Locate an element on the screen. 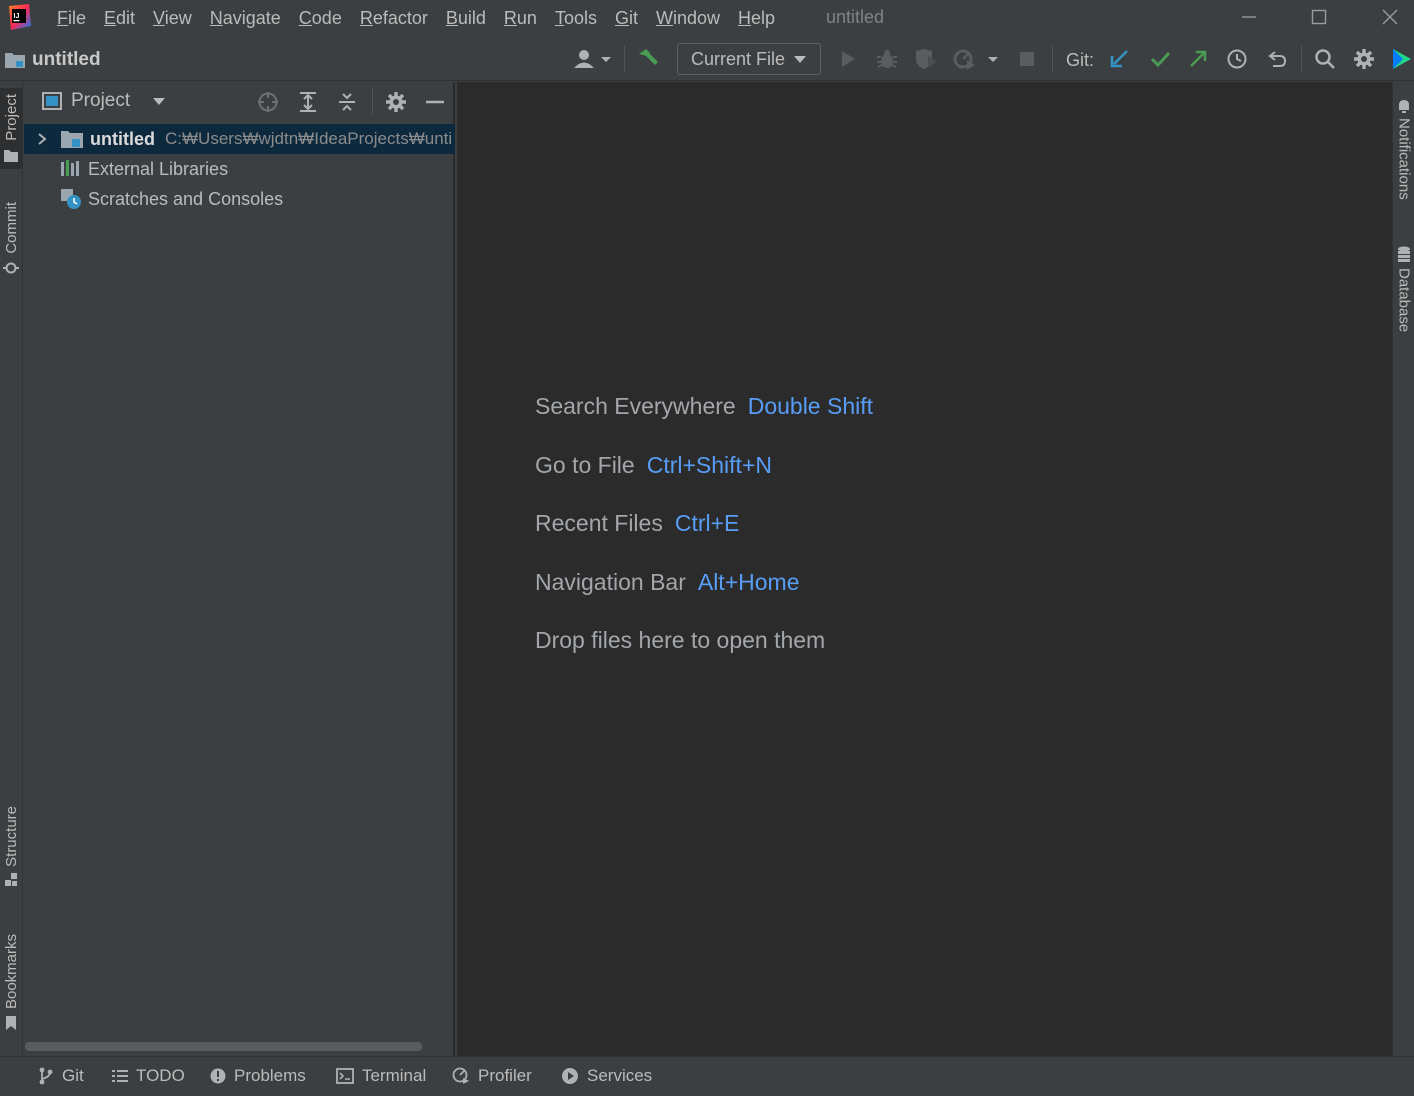 This screenshot has width=1414, height=1096. arrow-down-left-icon is located at coordinates (1119, 59).